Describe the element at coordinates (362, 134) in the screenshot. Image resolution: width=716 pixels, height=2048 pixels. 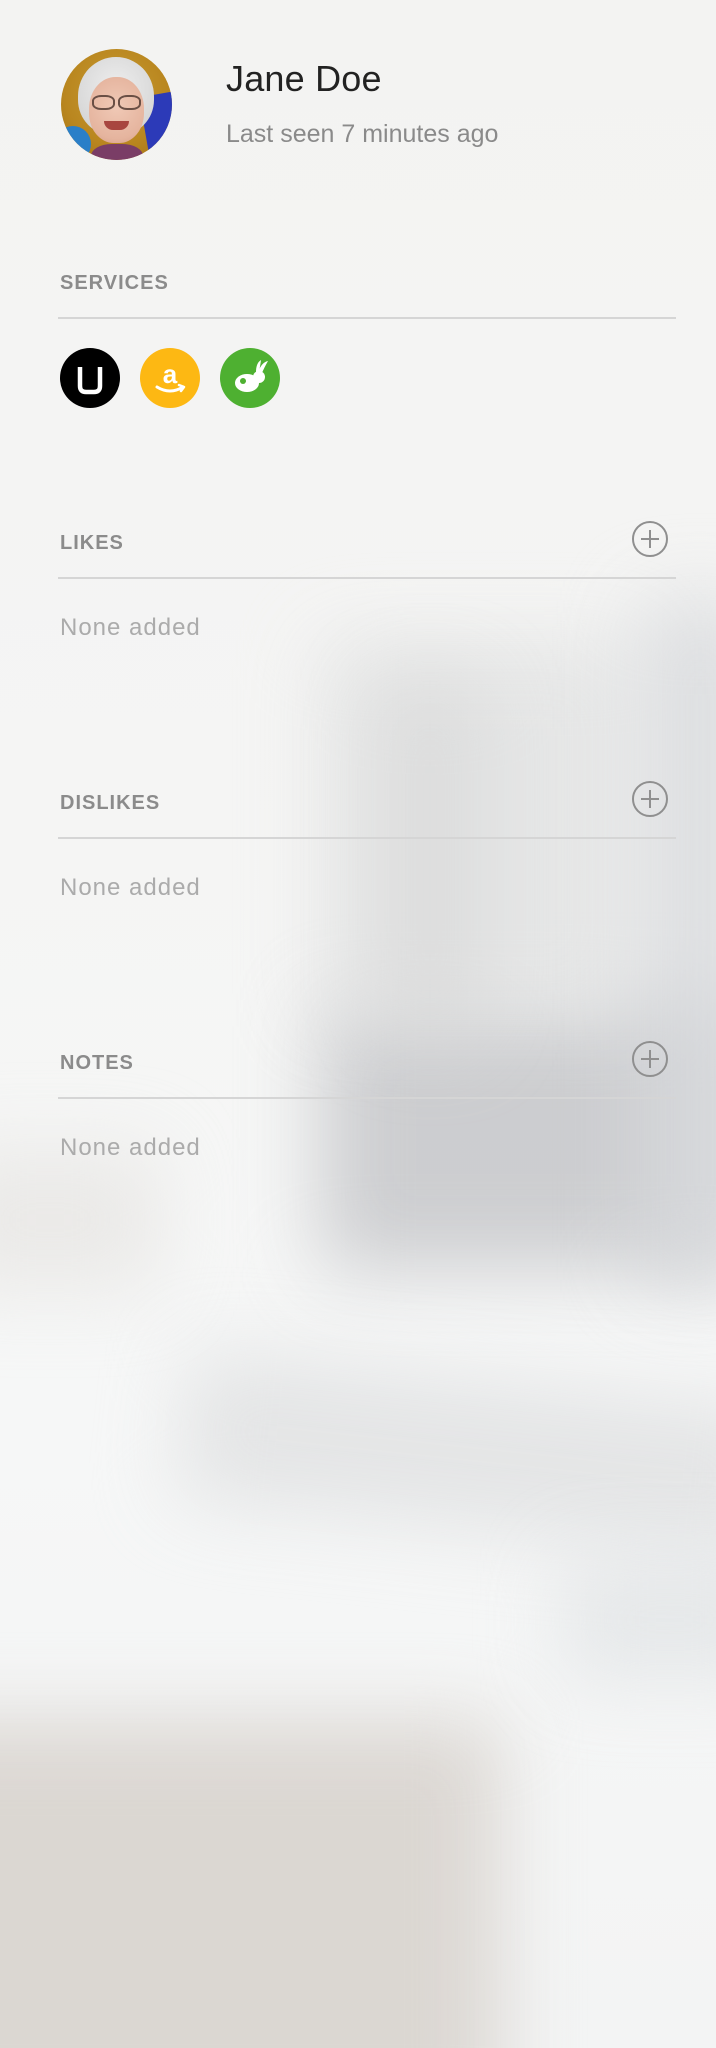
I see `last-seen-status: Last seen 7 minutes ago` at that location.